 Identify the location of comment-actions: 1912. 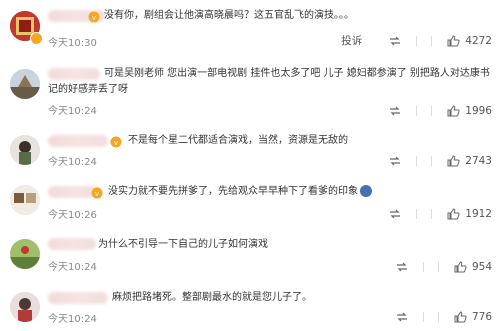
(440, 214).